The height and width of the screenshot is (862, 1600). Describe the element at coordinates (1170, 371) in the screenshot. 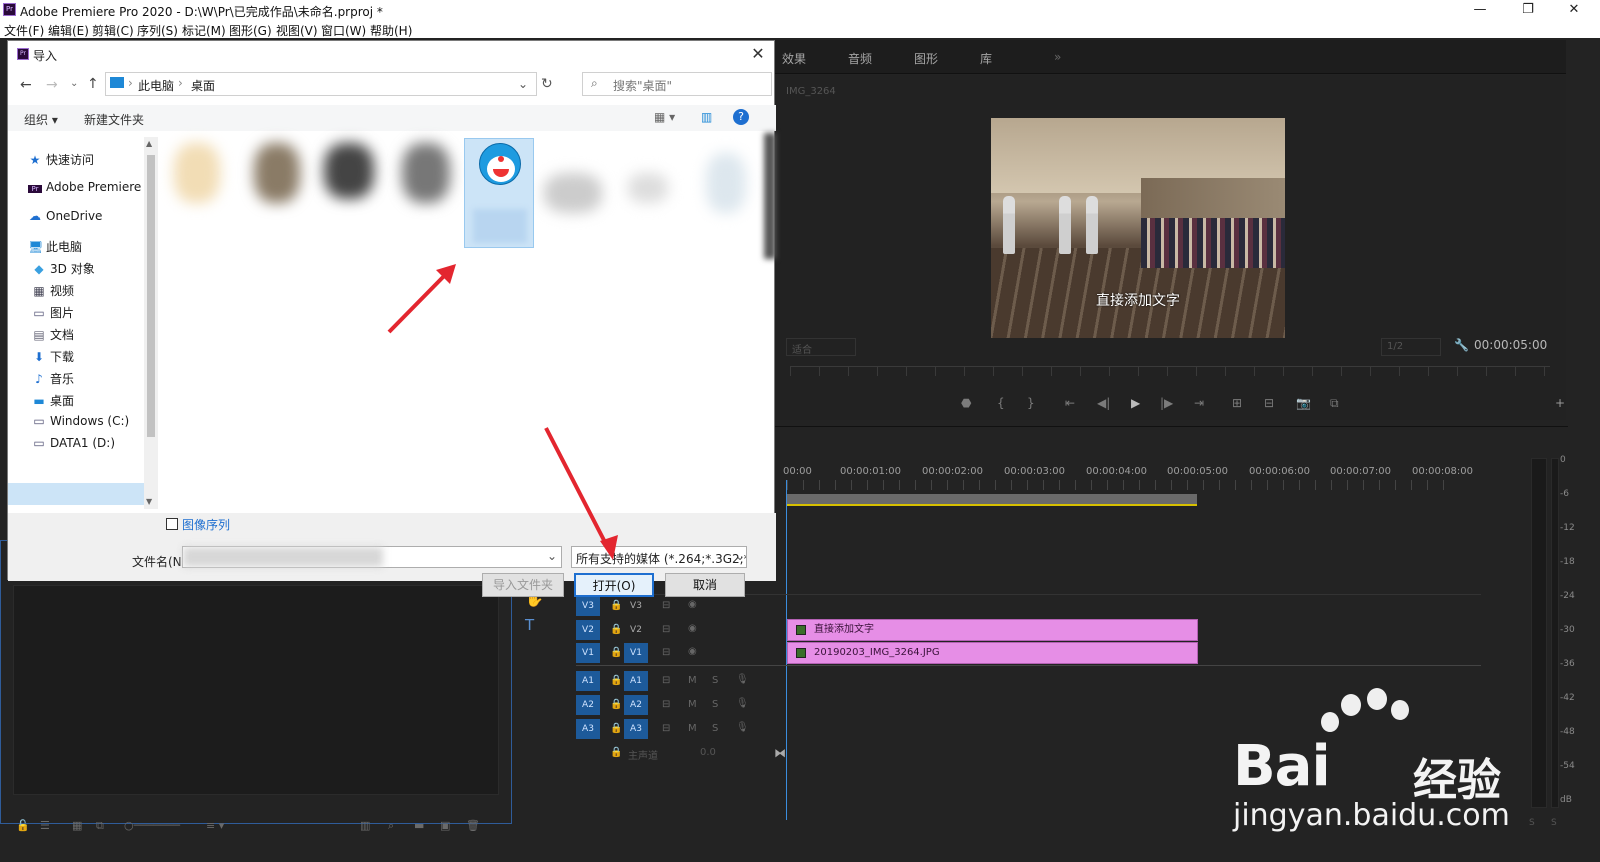

I see `monitor-ruler` at that location.